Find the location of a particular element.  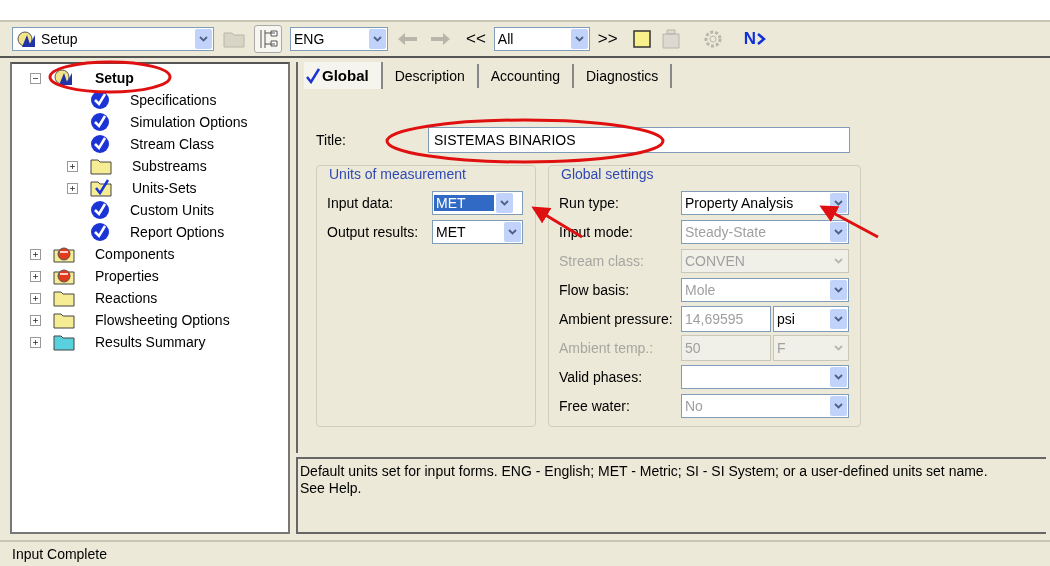

field-label: Stream class: is located at coordinates (602, 260).